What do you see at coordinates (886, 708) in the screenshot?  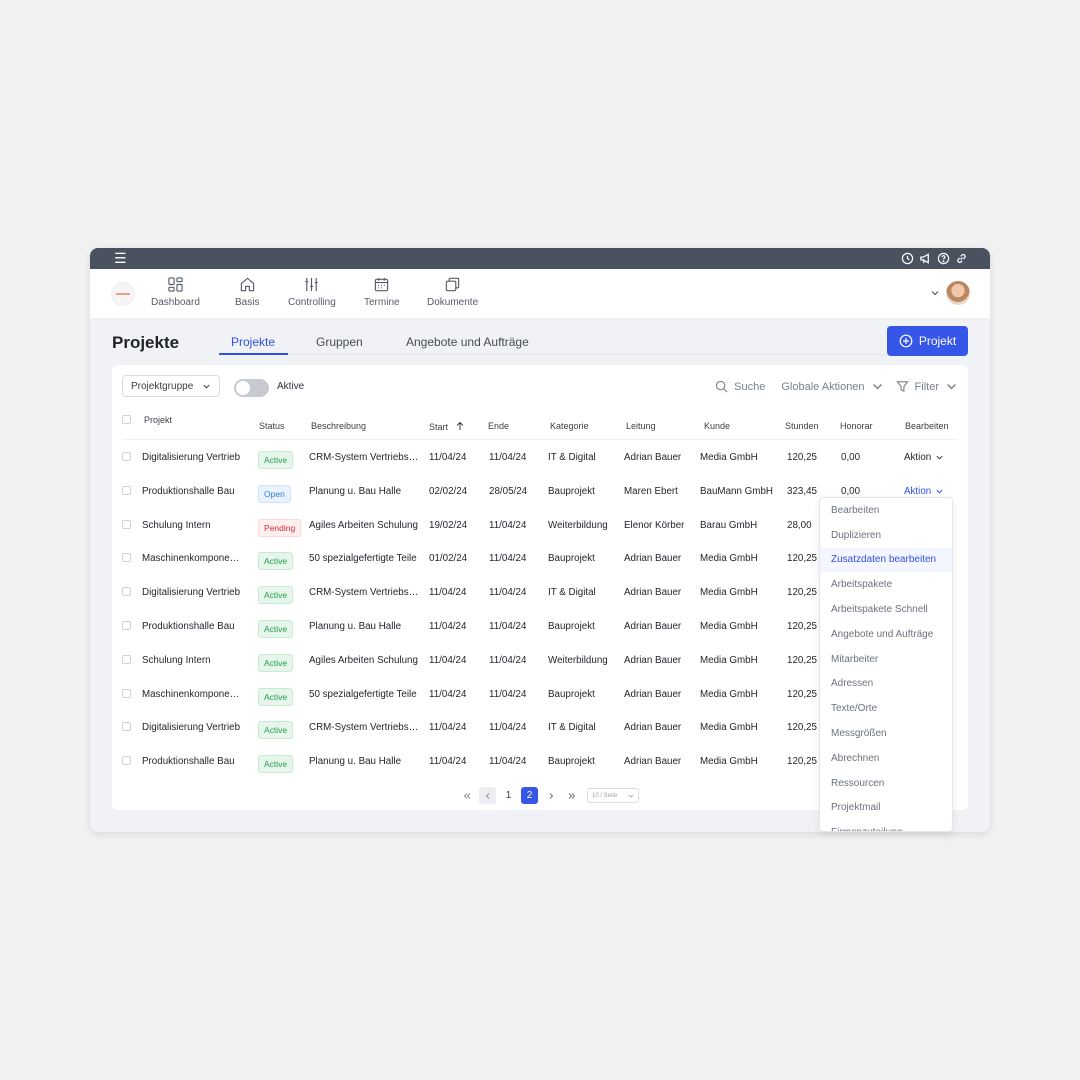 I see `action-menu-item: Texte/Orte` at bounding box center [886, 708].